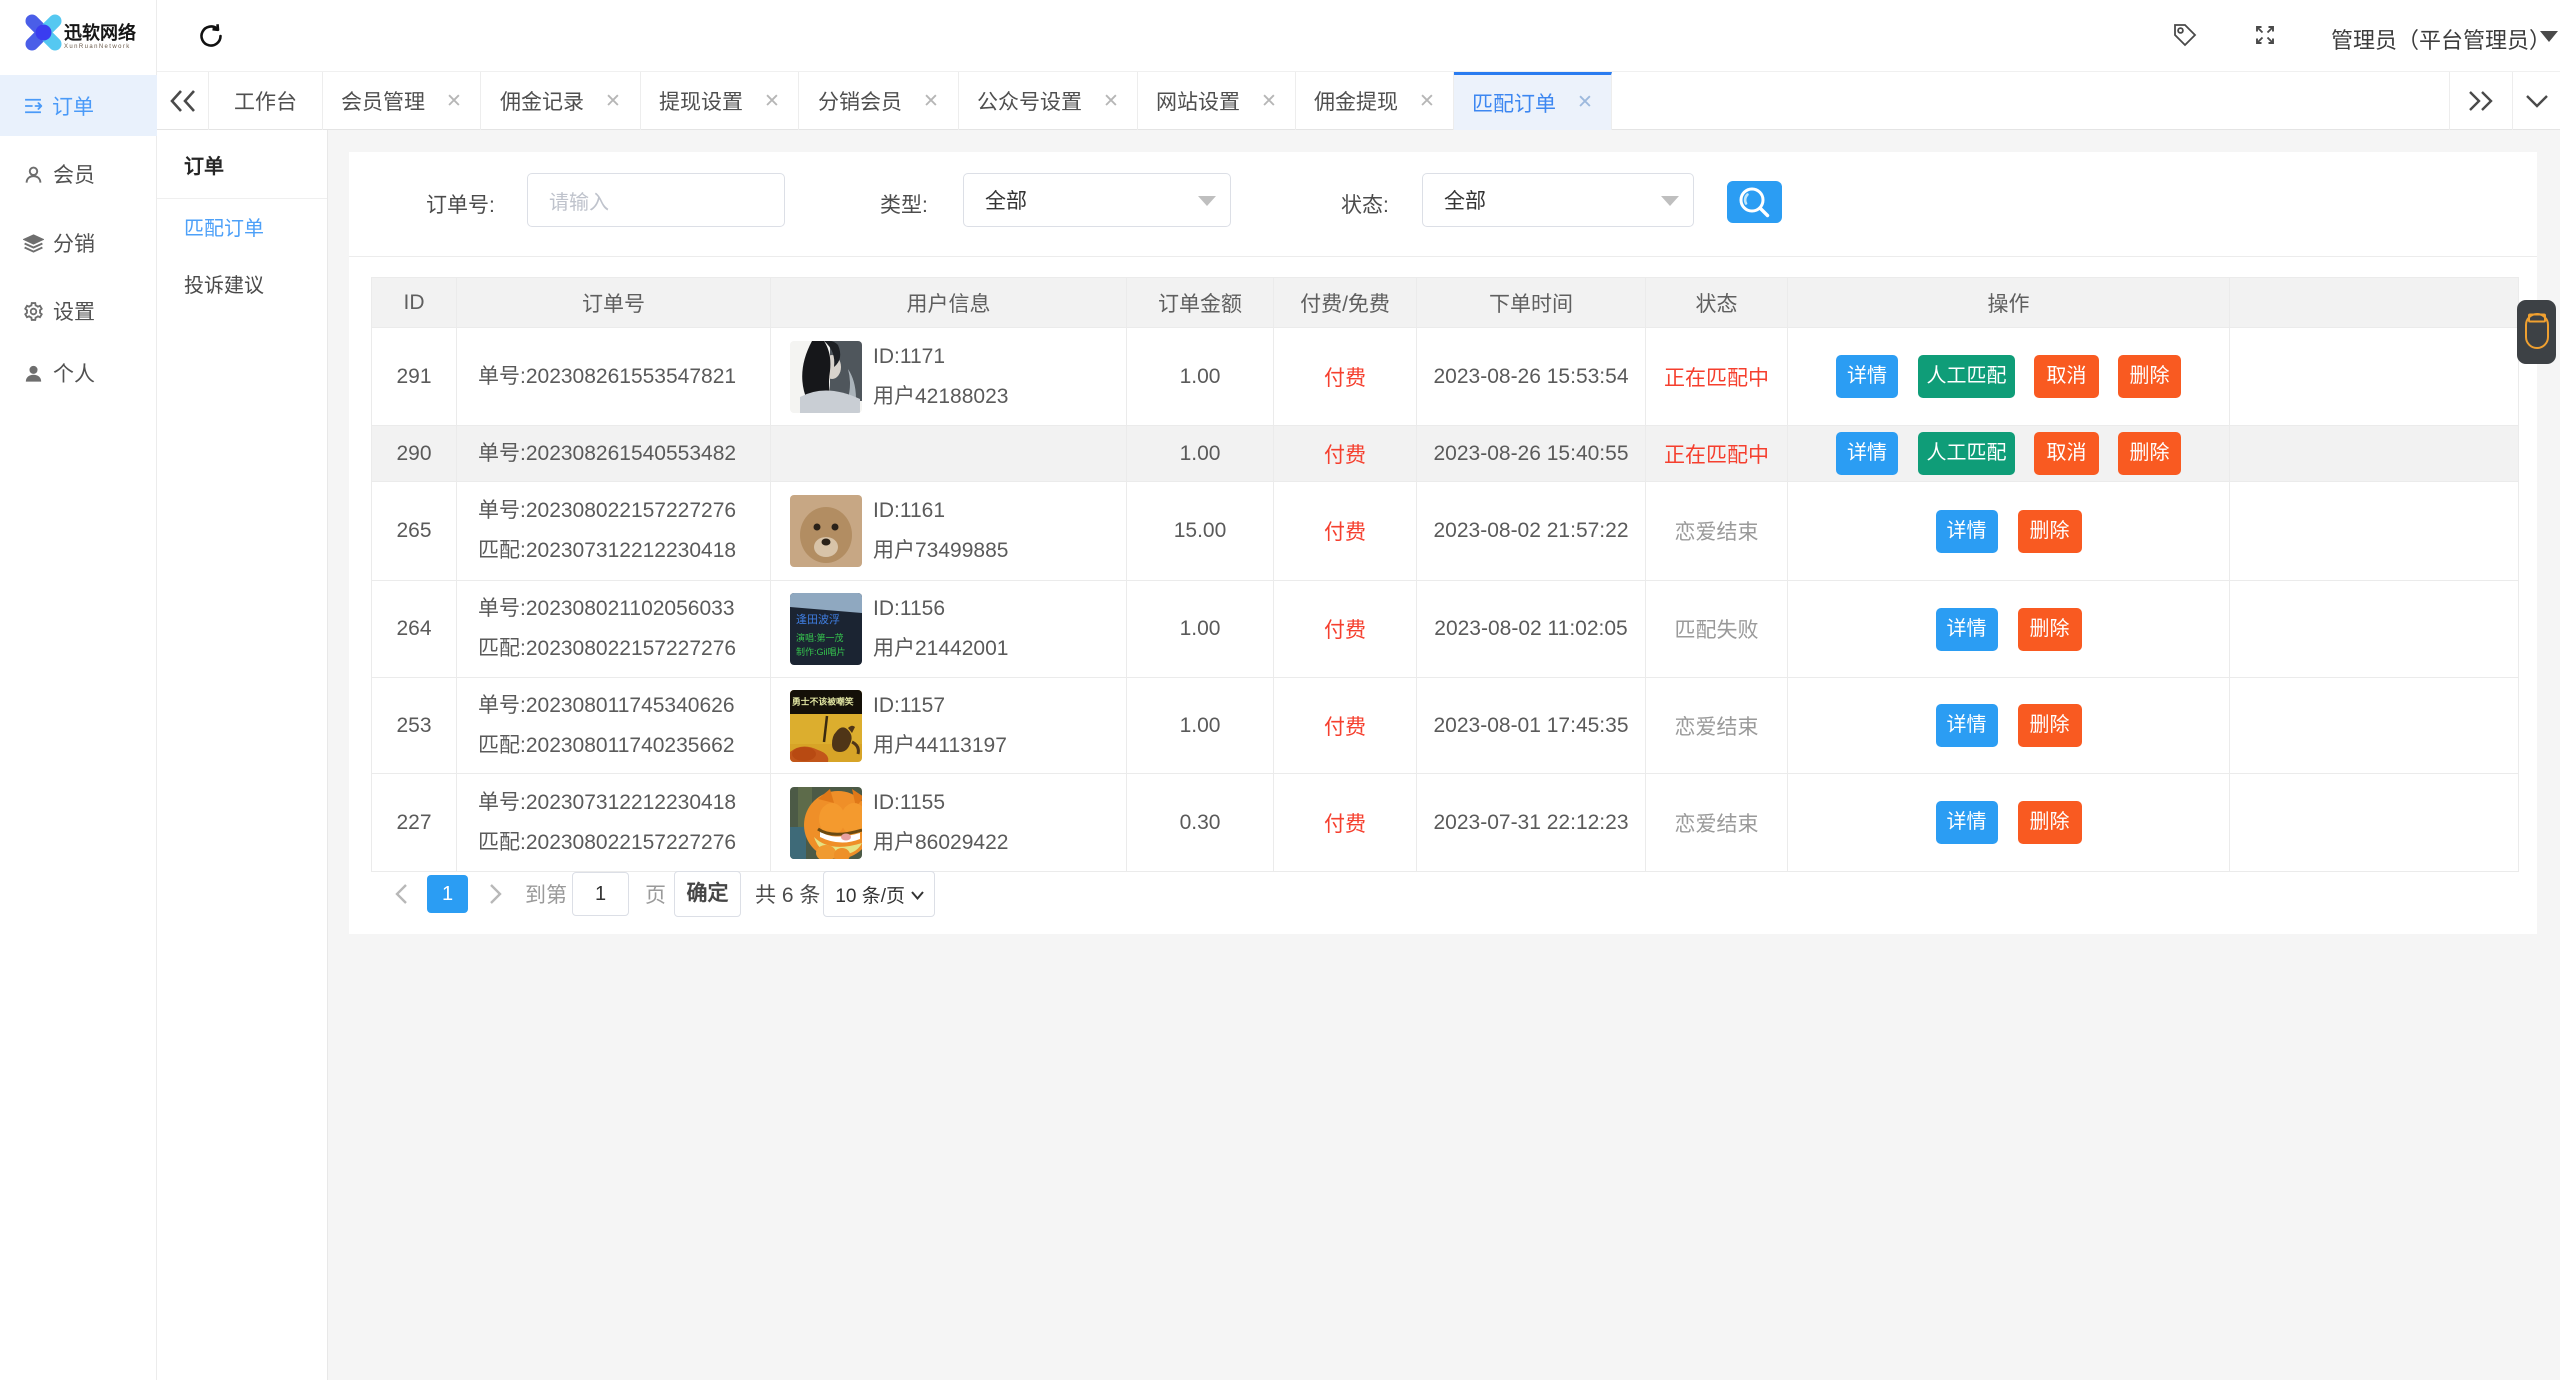 Image resolution: width=2560 pixels, height=1380 pixels. What do you see at coordinates (100, 32) in the screenshot?
I see `svg-text: 迅软网络` at bounding box center [100, 32].